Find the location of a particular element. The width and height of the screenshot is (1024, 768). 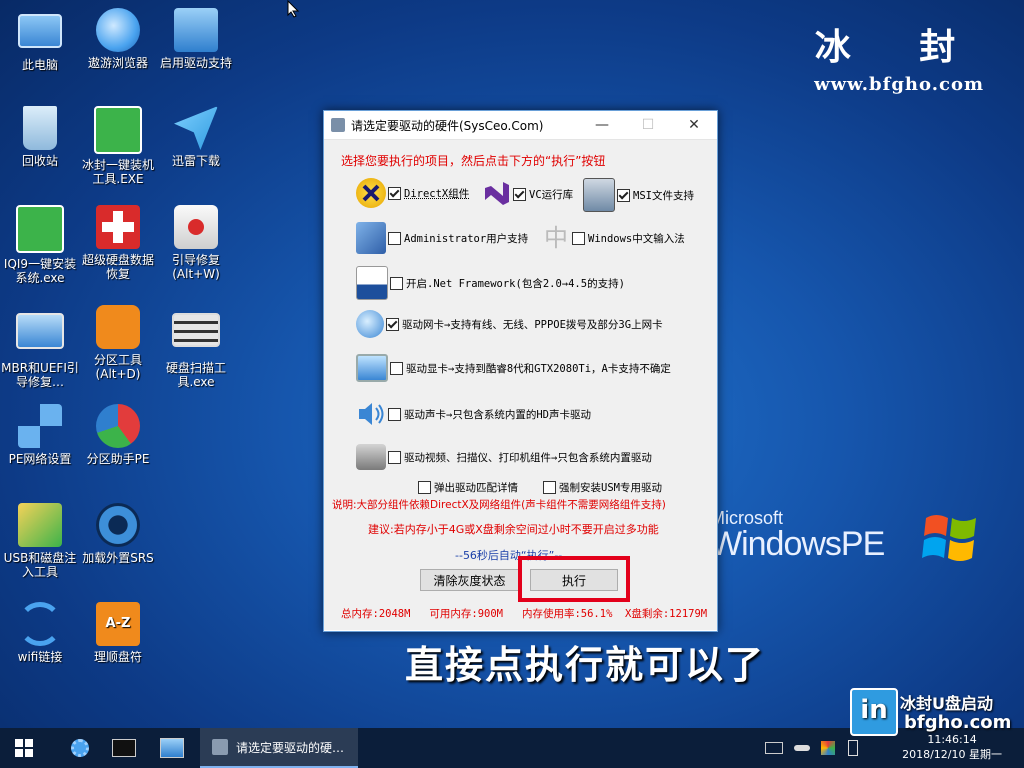

desktop-icon-drive-letters: A-Z 理顺盘符 is located at coordinates (118, 633).